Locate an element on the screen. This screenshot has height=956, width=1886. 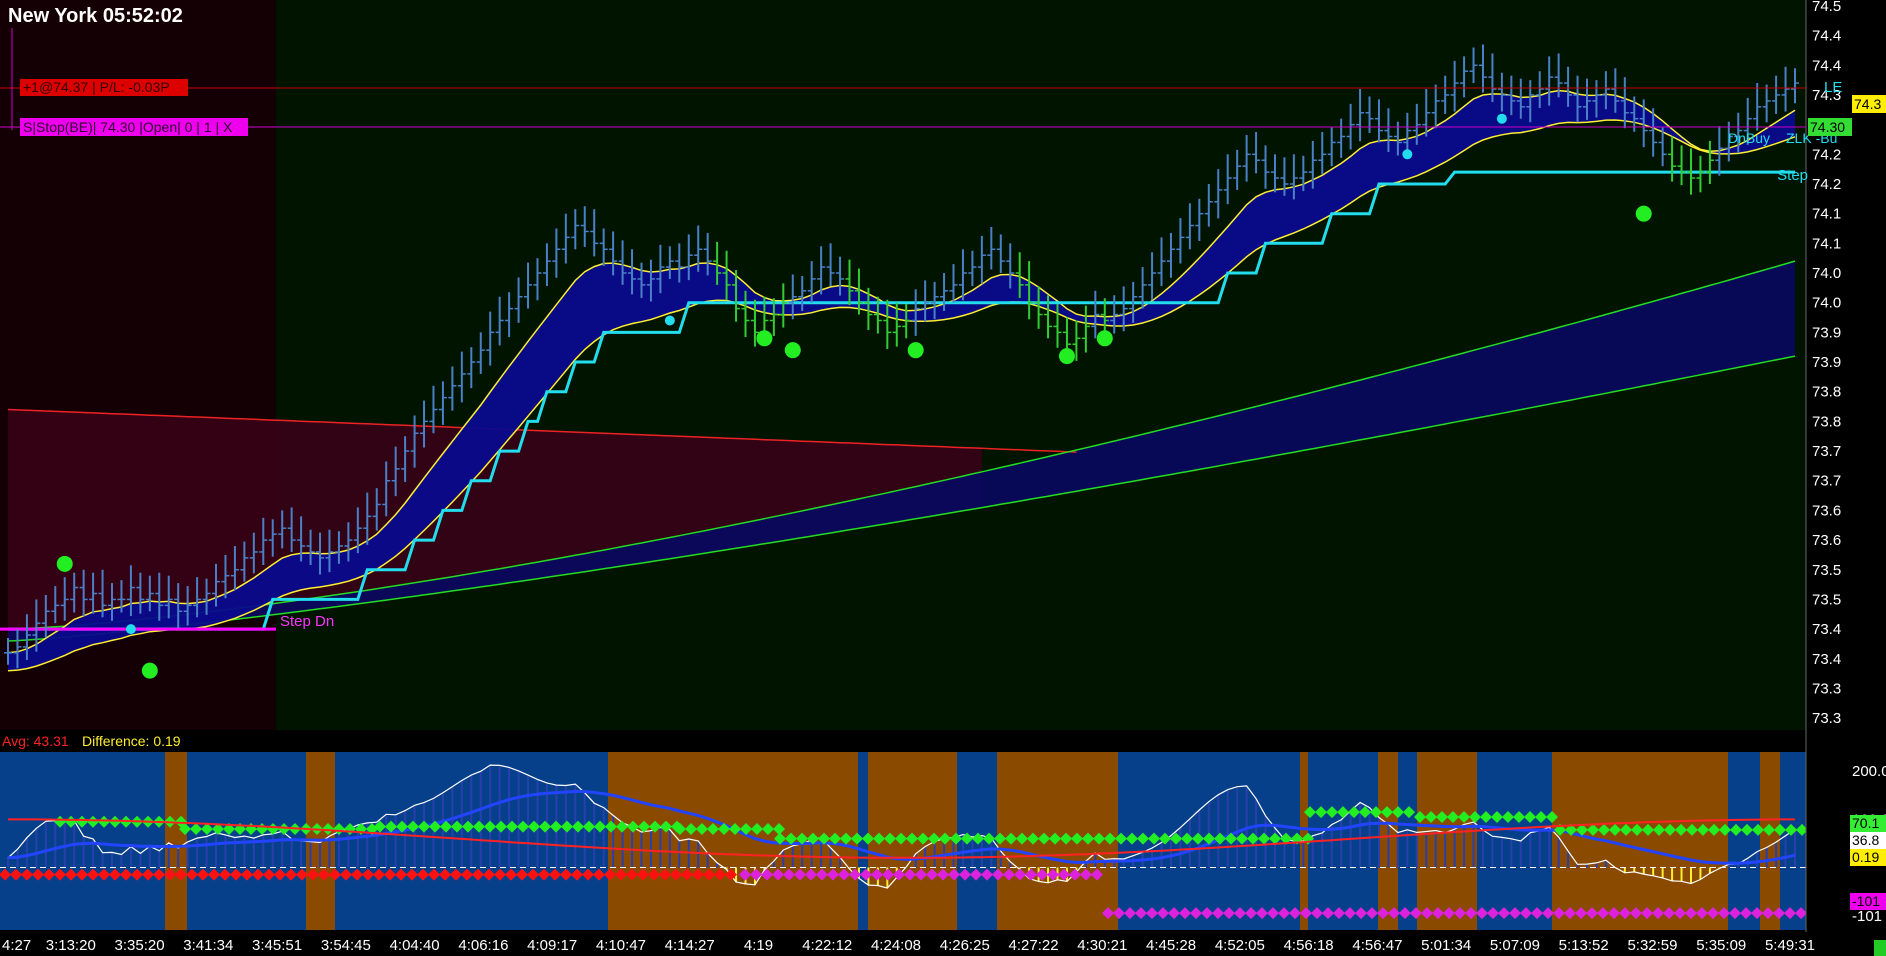
time-tick-label: 4:27:22 is located at coordinates (1034, 945).